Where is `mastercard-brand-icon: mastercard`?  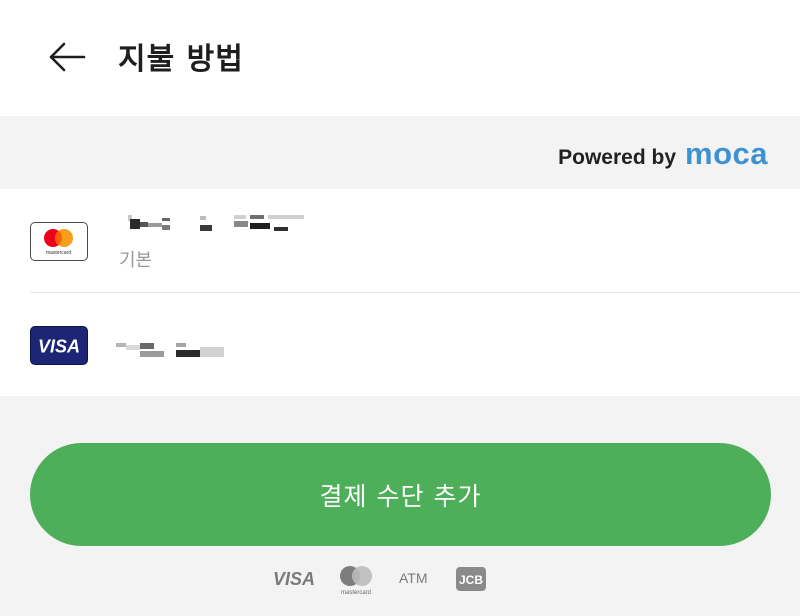 mastercard-brand-icon: mastercard is located at coordinates (356, 581).